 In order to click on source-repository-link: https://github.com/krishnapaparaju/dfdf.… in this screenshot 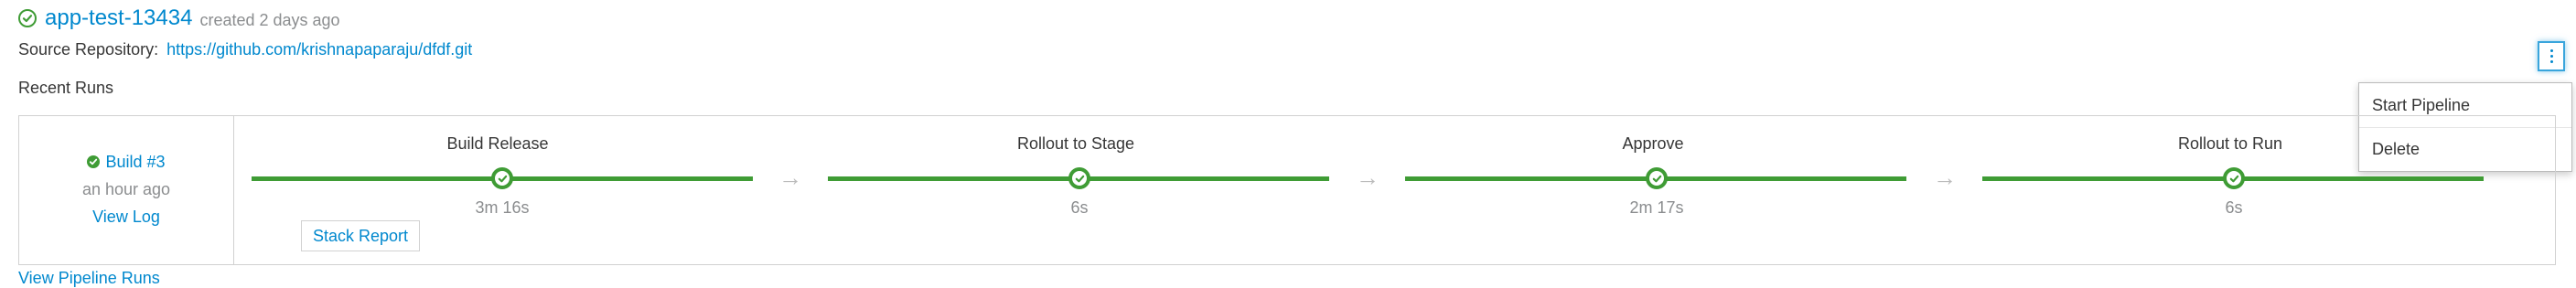, I will do `click(319, 49)`.